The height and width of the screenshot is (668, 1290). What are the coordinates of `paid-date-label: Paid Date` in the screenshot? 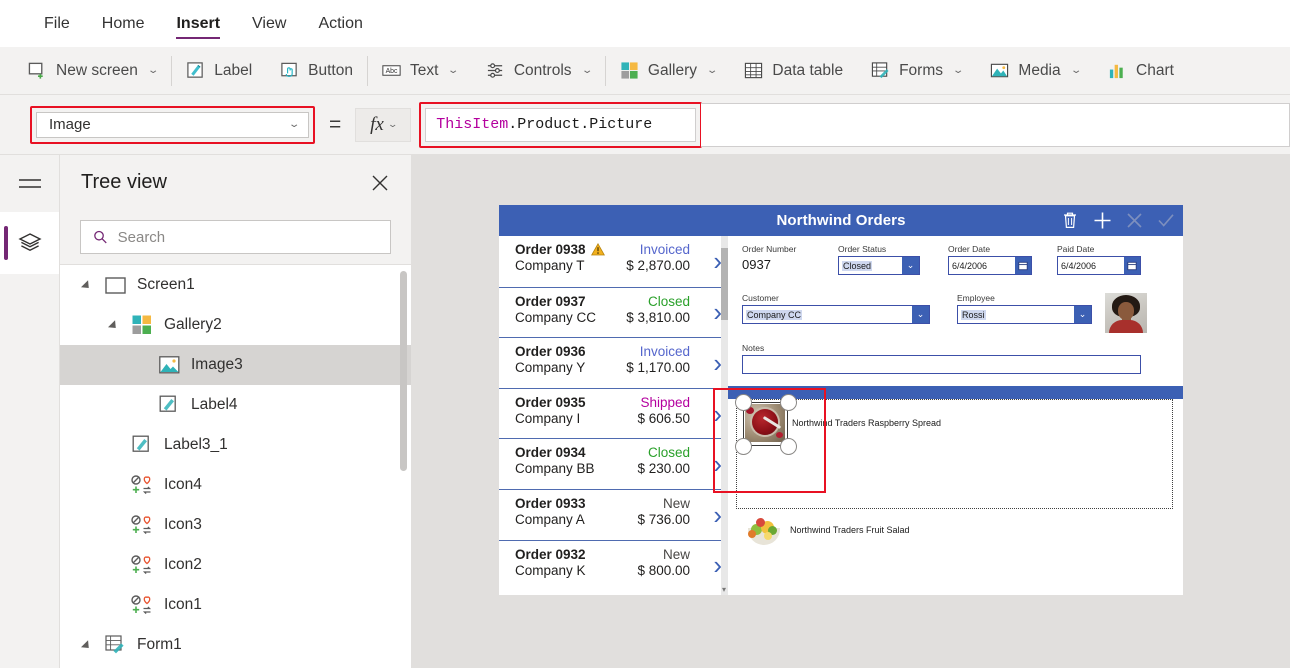 It's located at (1076, 249).